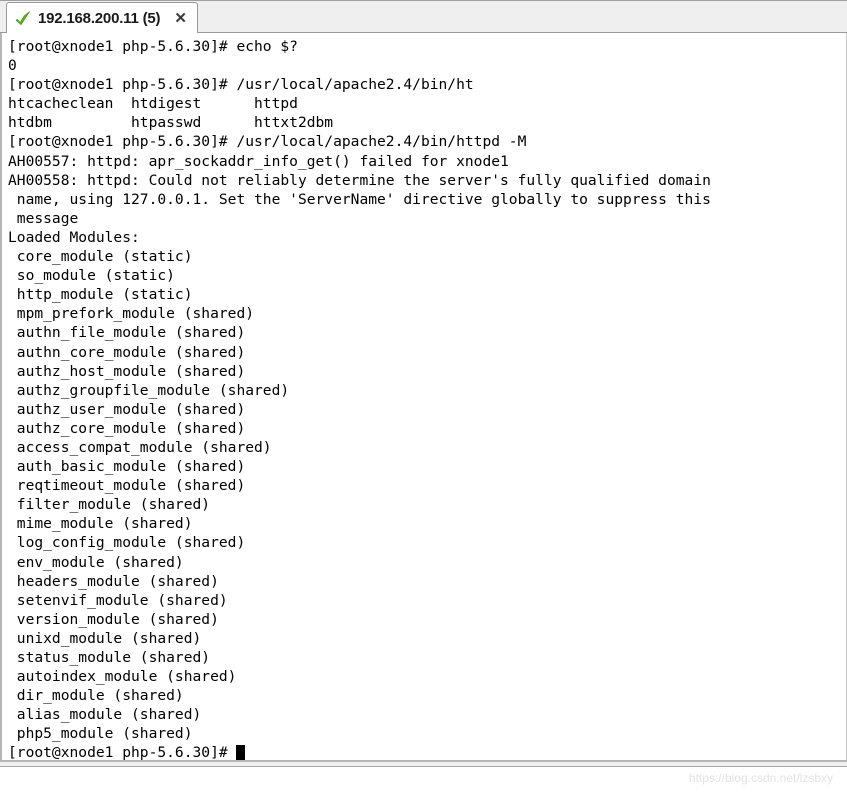 Image resolution: width=847 pixels, height=795 pixels. What do you see at coordinates (131, 314) in the screenshot?
I see `terminal-line: mpm_prefork_module (shared)` at bounding box center [131, 314].